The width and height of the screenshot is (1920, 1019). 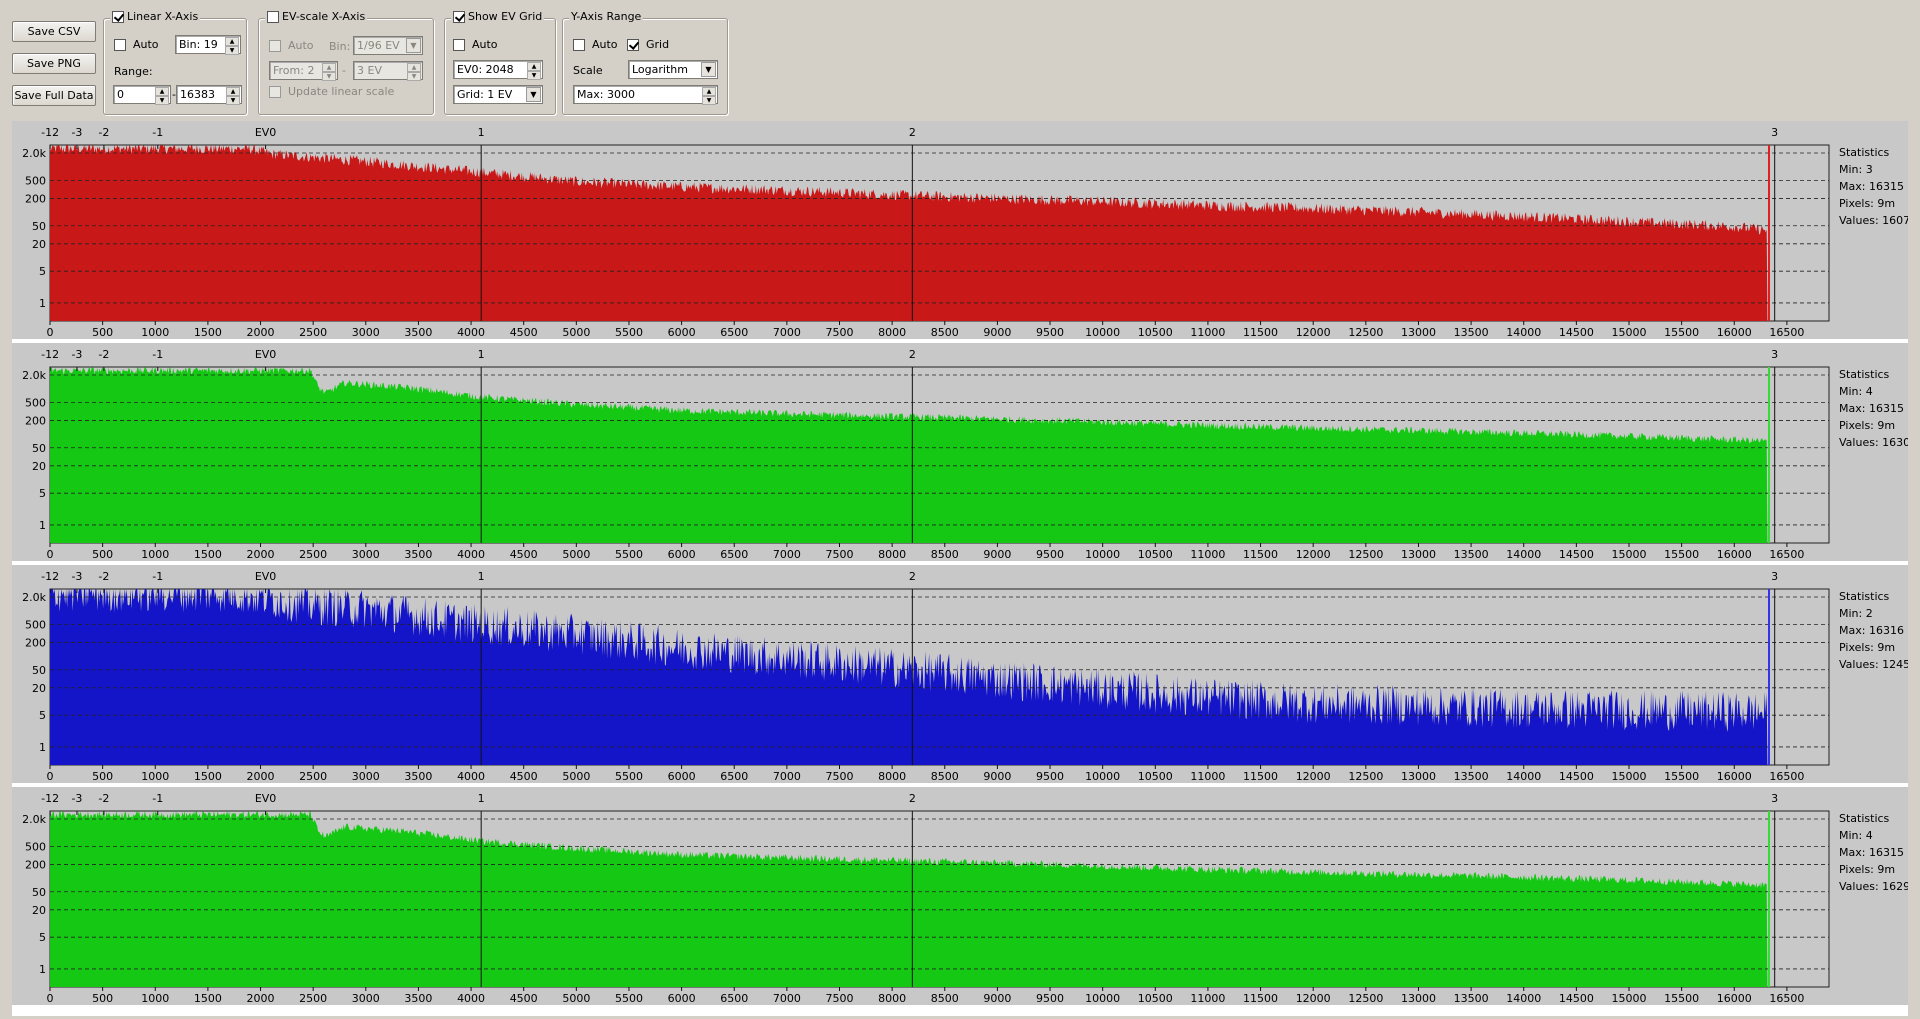 What do you see at coordinates (162, 96) in the screenshot?
I see `range-from-arrows-icon: ▲ ▼` at bounding box center [162, 96].